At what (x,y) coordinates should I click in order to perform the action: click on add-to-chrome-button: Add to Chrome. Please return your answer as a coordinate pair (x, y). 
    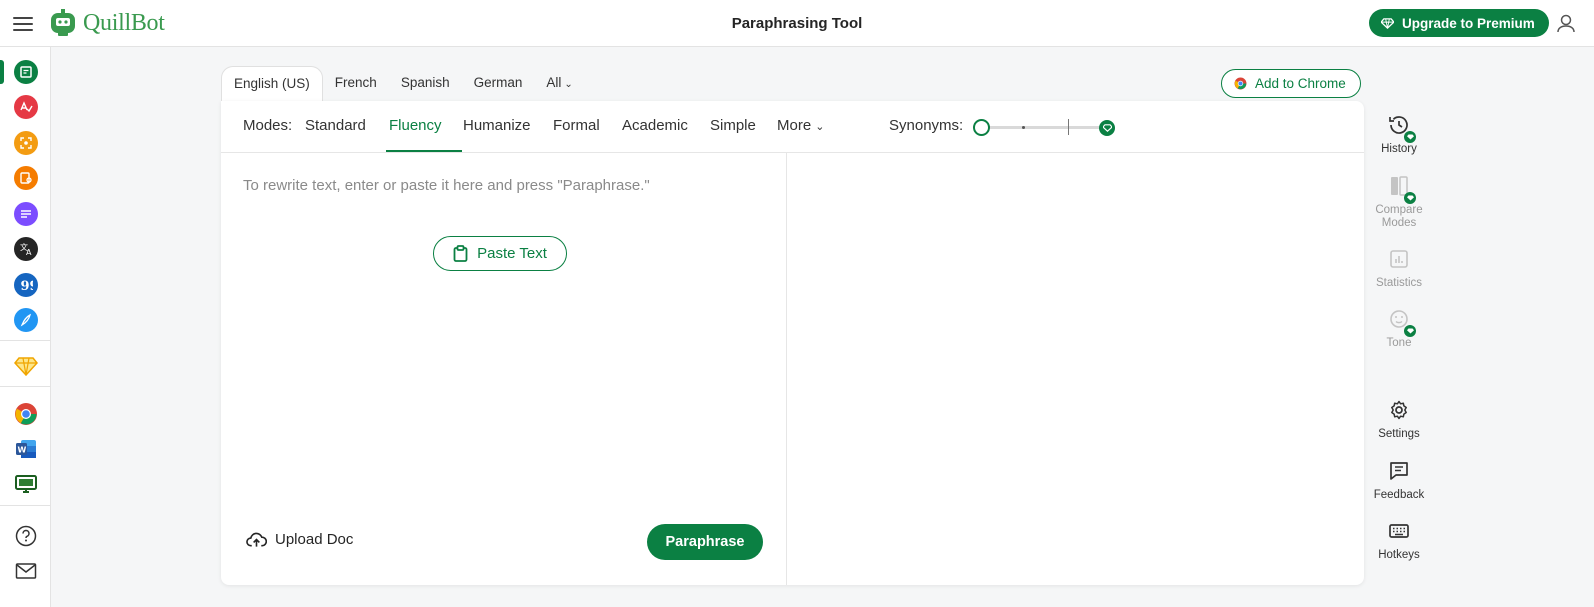
    Looking at the image, I should click on (1291, 83).